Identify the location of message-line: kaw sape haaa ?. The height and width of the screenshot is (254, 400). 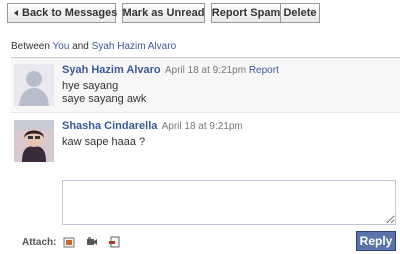
(104, 142).